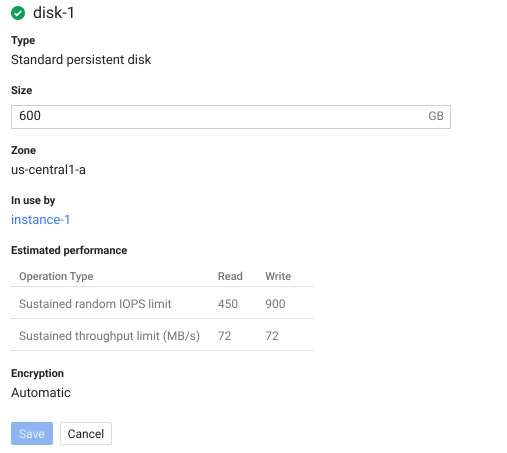 This screenshot has height=453, width=507. Describe the element at coordinates (95, 303) in the screenshot. I see `table-cell: Sustained random IOPS limit` at that location.